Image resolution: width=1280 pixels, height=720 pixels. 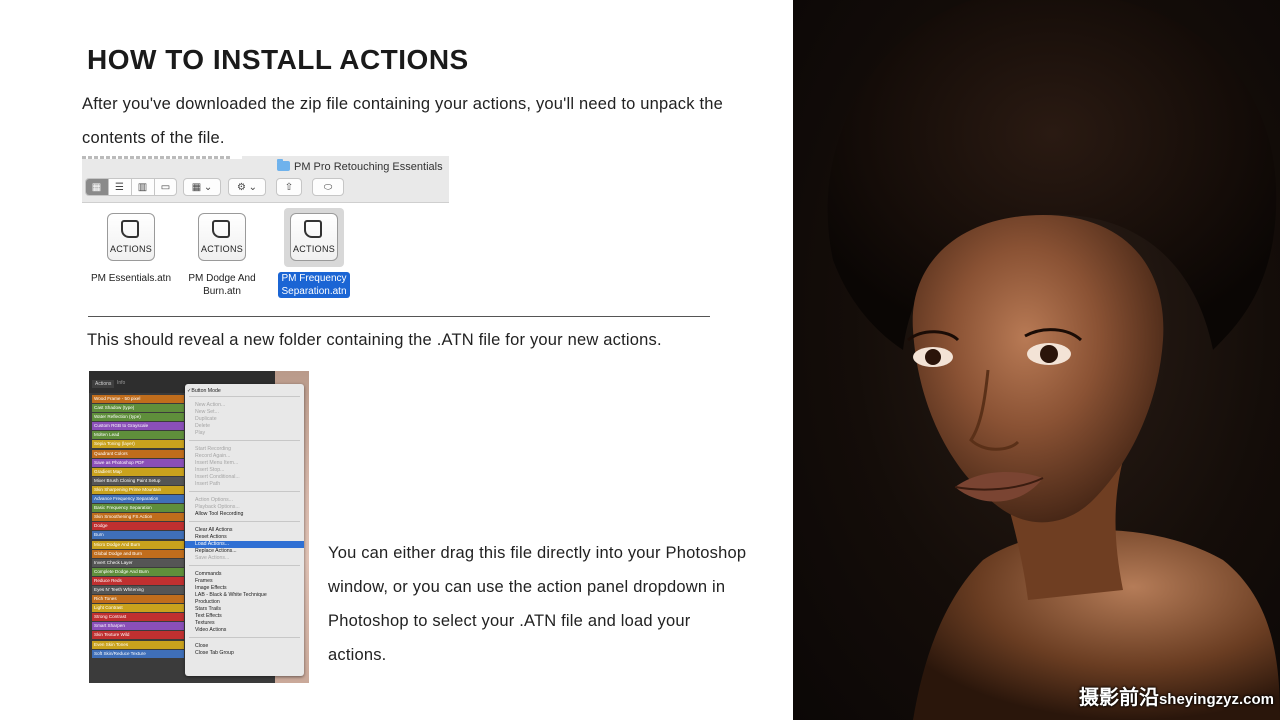 I want to click on view-mode-segmented-control: ▦ ☰ ▥ ▭, so click(x=131, y=187).